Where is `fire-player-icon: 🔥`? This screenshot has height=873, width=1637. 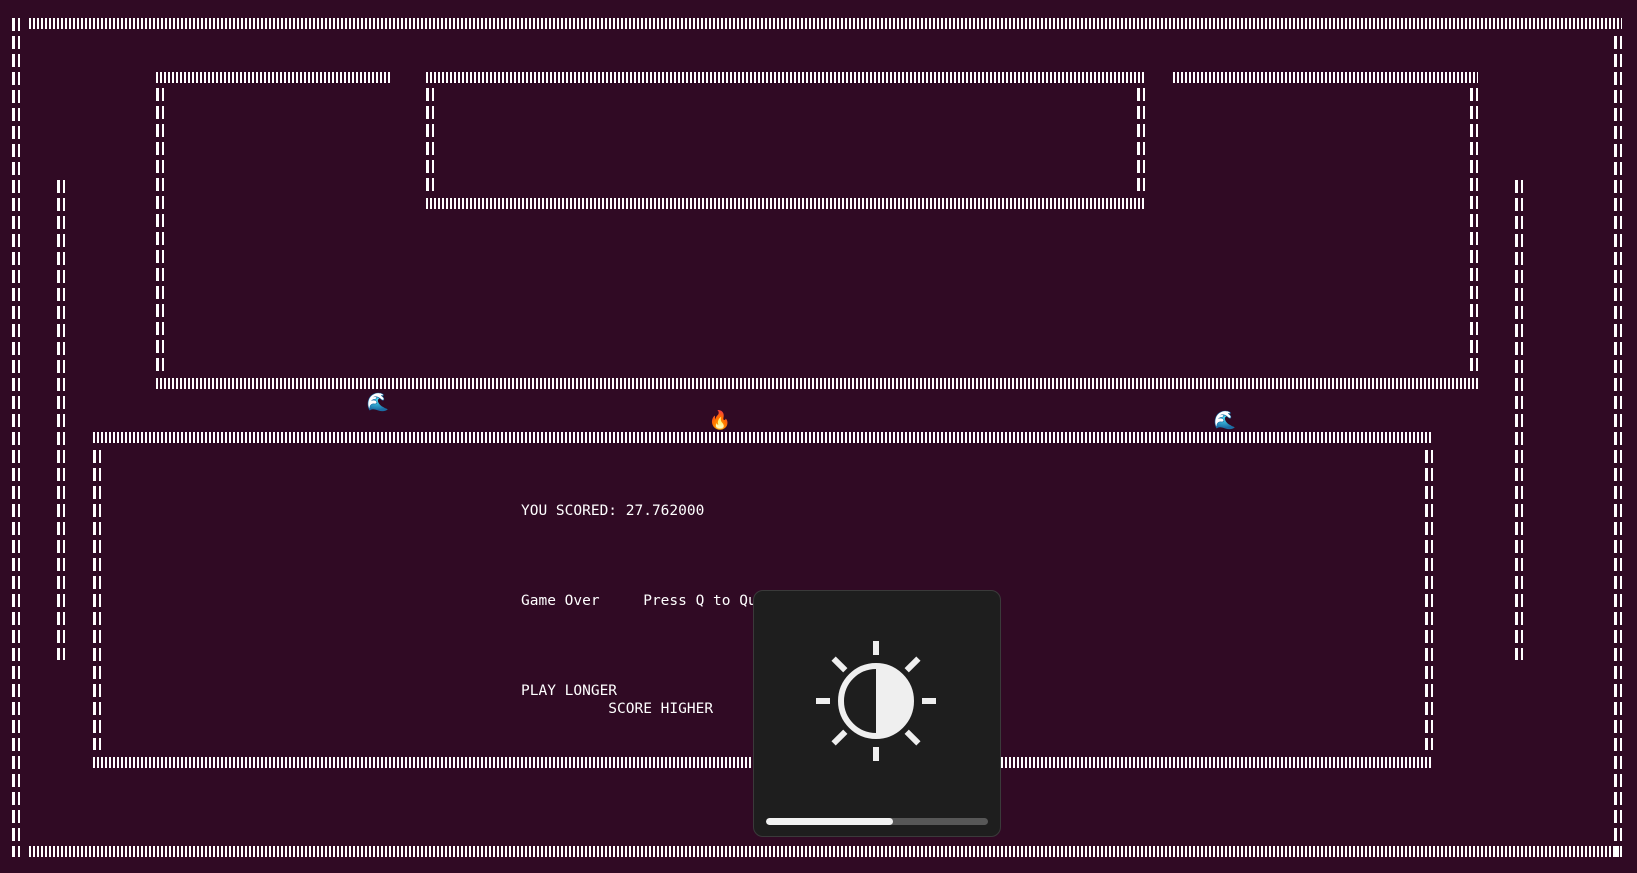 fire-player-icon: 🔥 is located at coordinates (720, 420).